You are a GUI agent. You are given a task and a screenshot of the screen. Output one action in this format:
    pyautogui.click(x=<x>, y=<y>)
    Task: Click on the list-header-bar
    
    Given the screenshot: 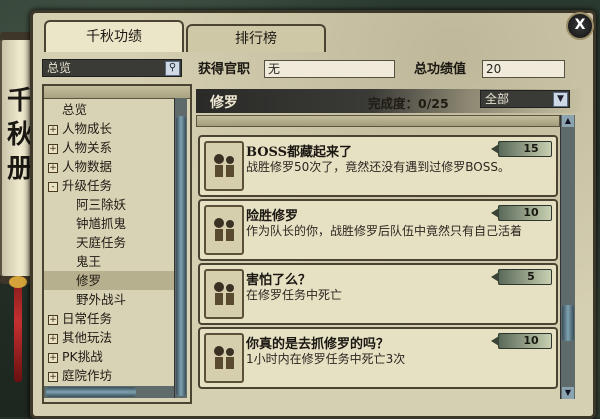 What is the action you would take?
    pyautogui.click(x=378, y=121)
    